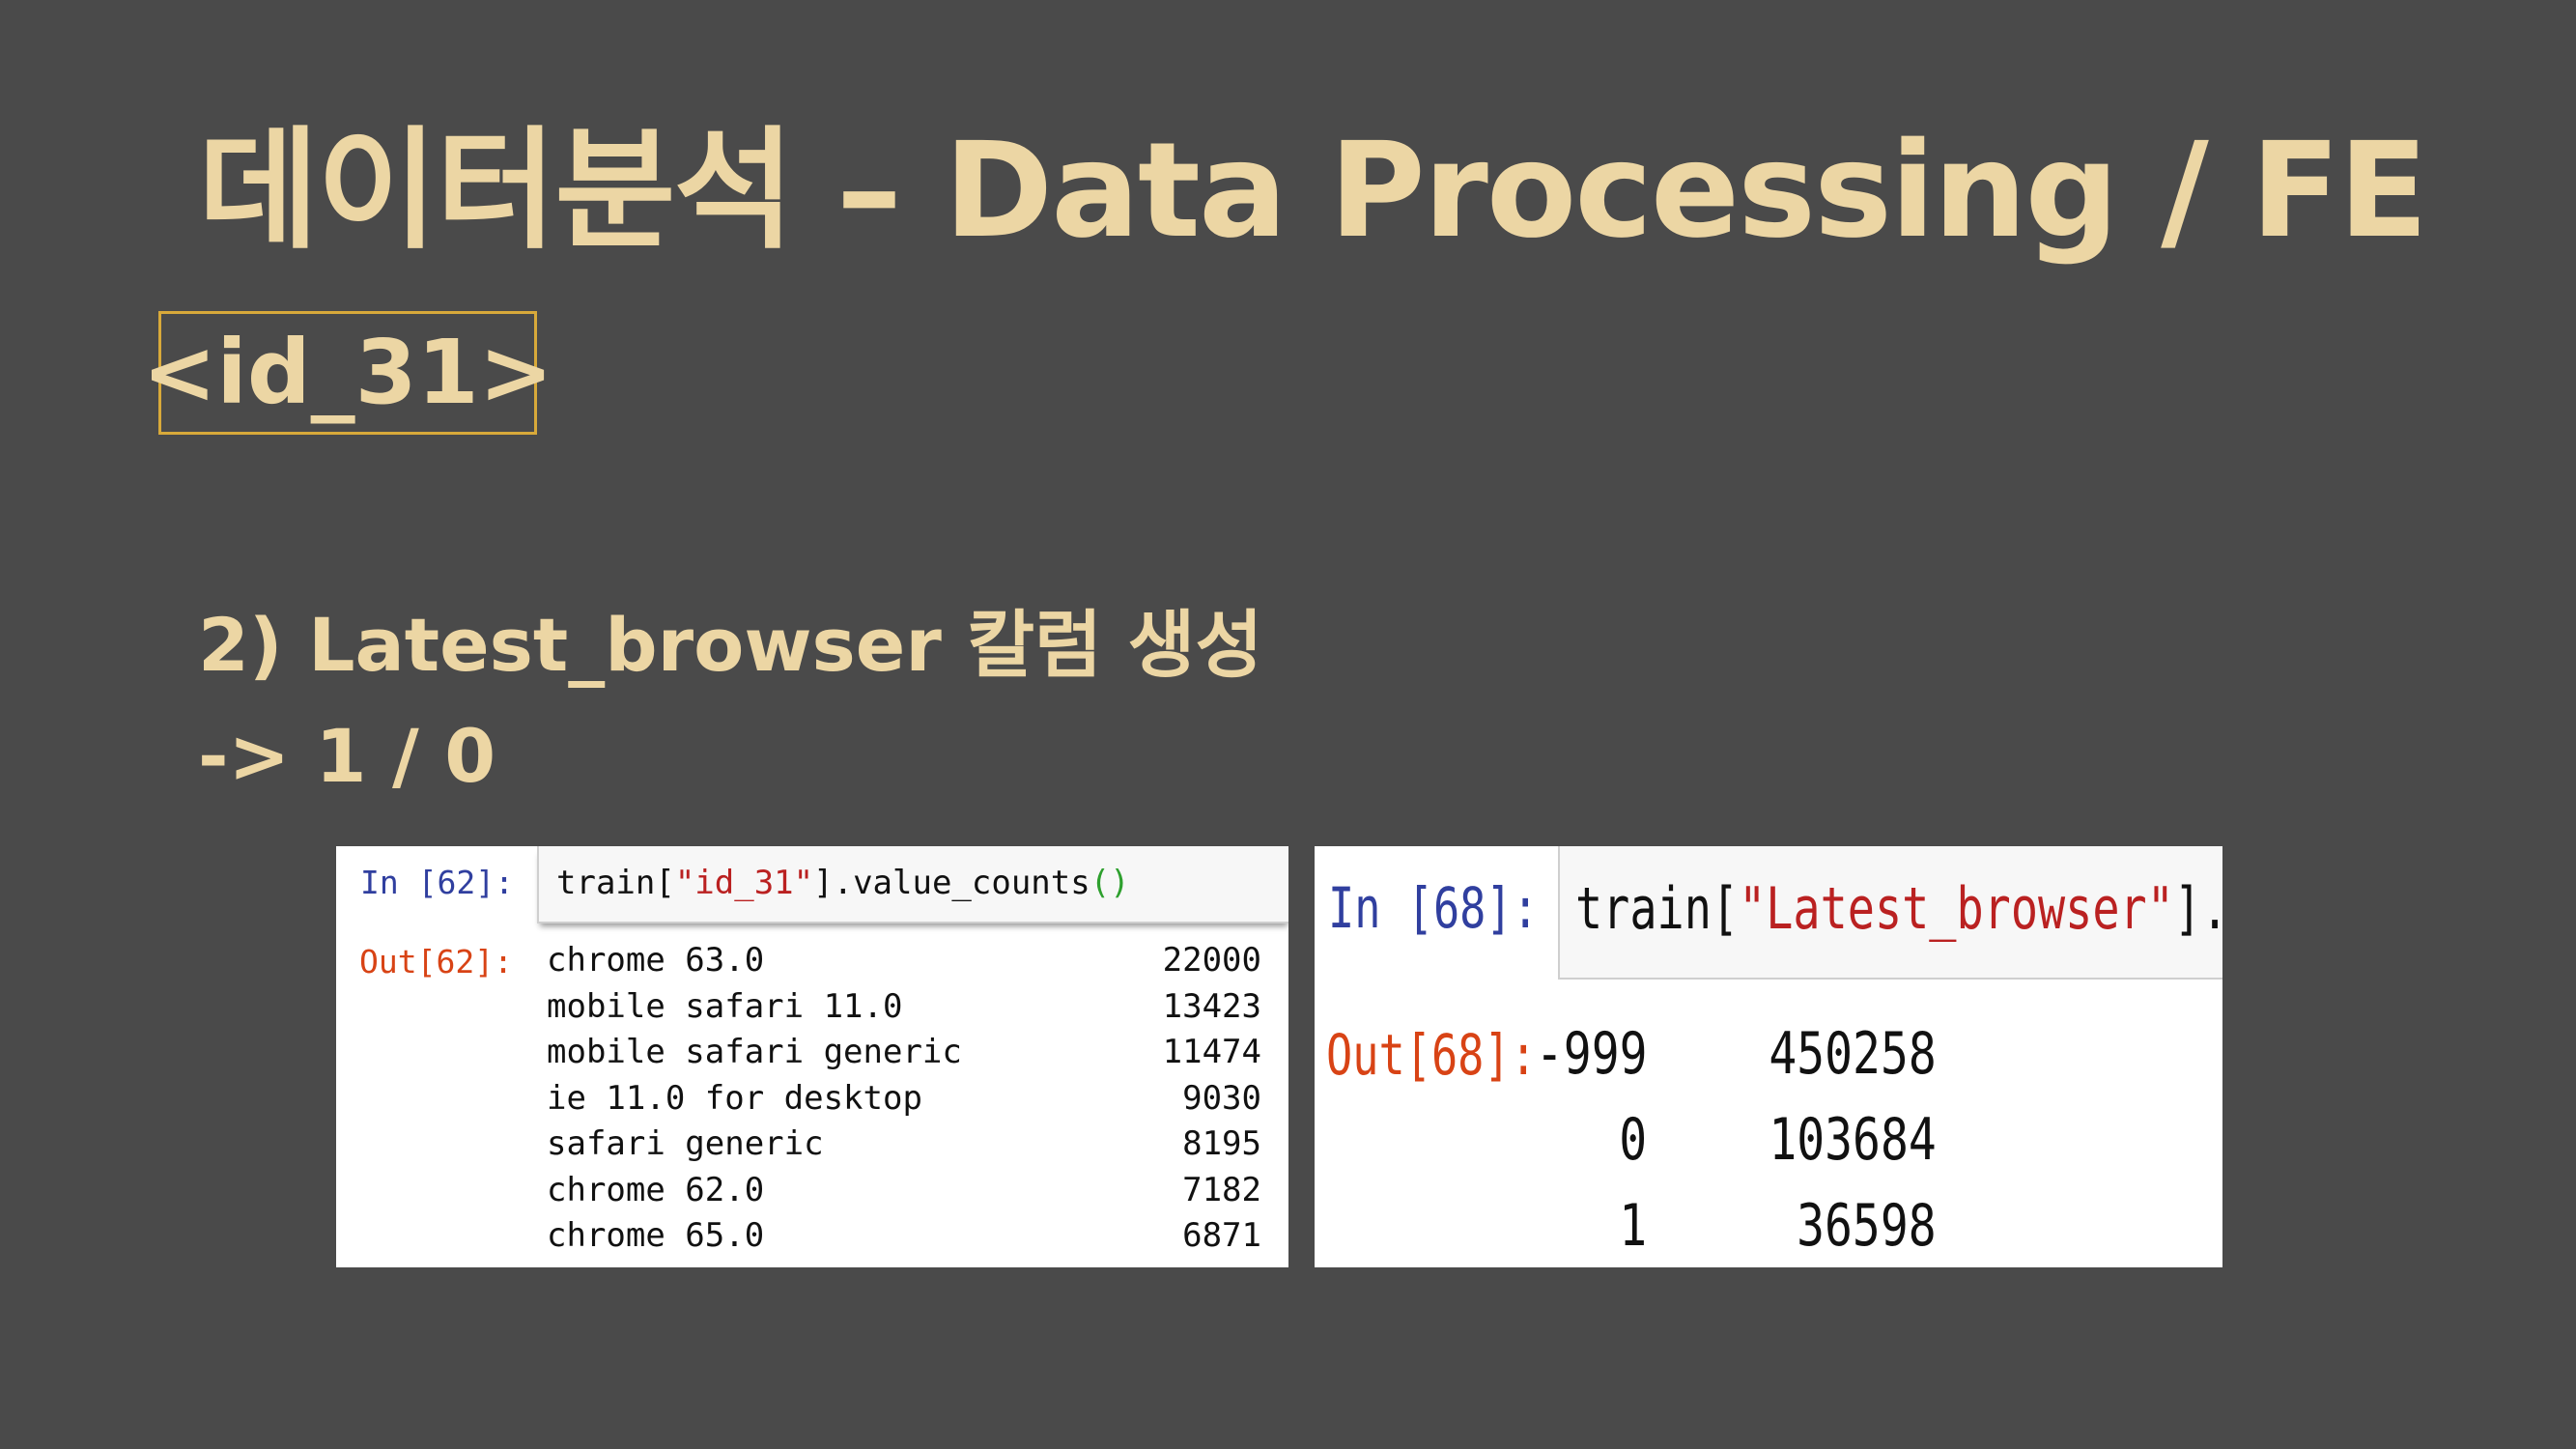  What do you see at coordinates (730, 645) in the screenshot?
I see `subtitle-step: 2) Latest_browser 칼럼 생성` at bounding box center [730, 645].